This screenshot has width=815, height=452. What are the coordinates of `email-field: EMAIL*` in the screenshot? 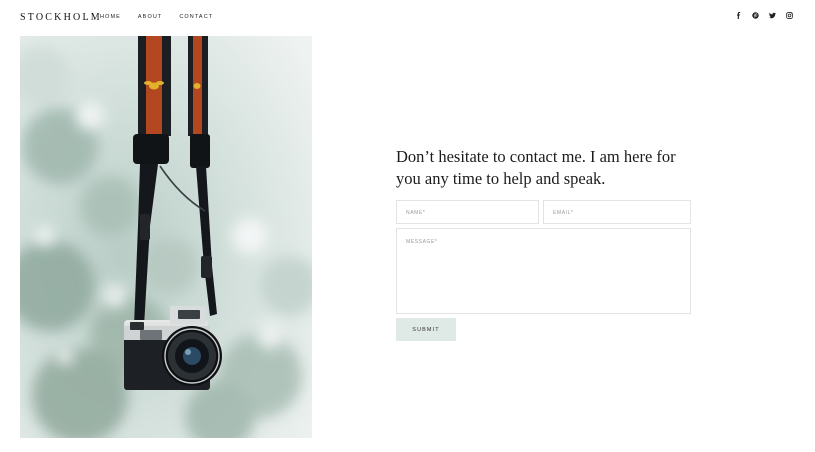 It's located at (617, 212).